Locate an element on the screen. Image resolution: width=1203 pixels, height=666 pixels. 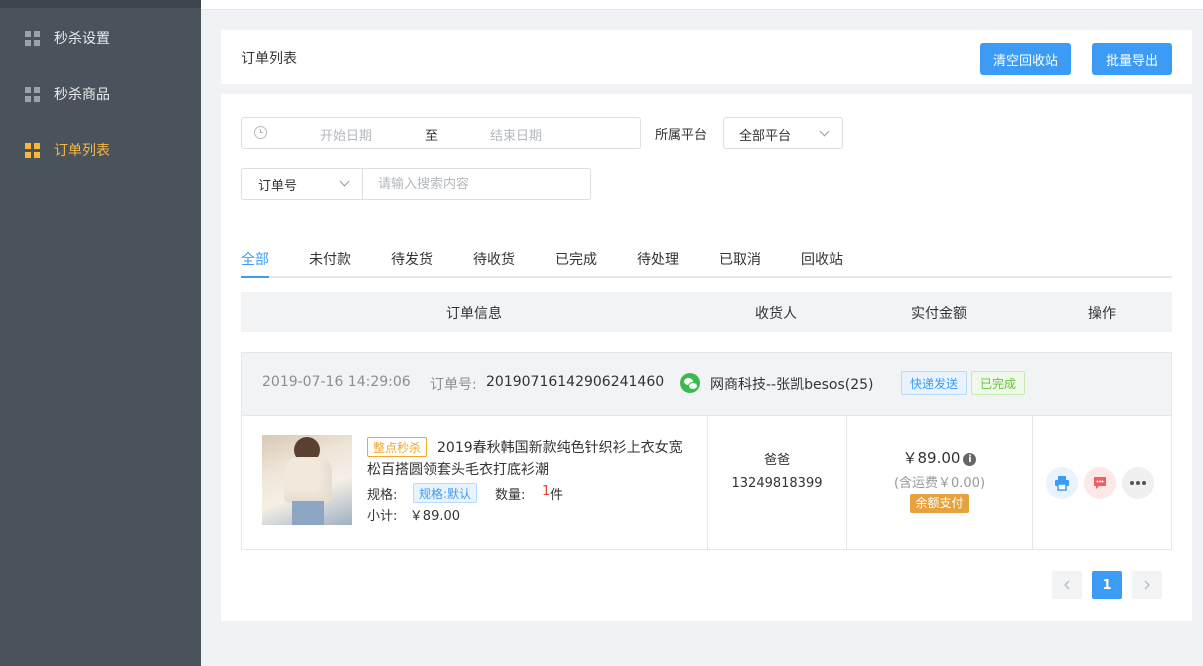
page-header: 订单列表 清空回收站 批量导出 is located at coordinates (706, 57).